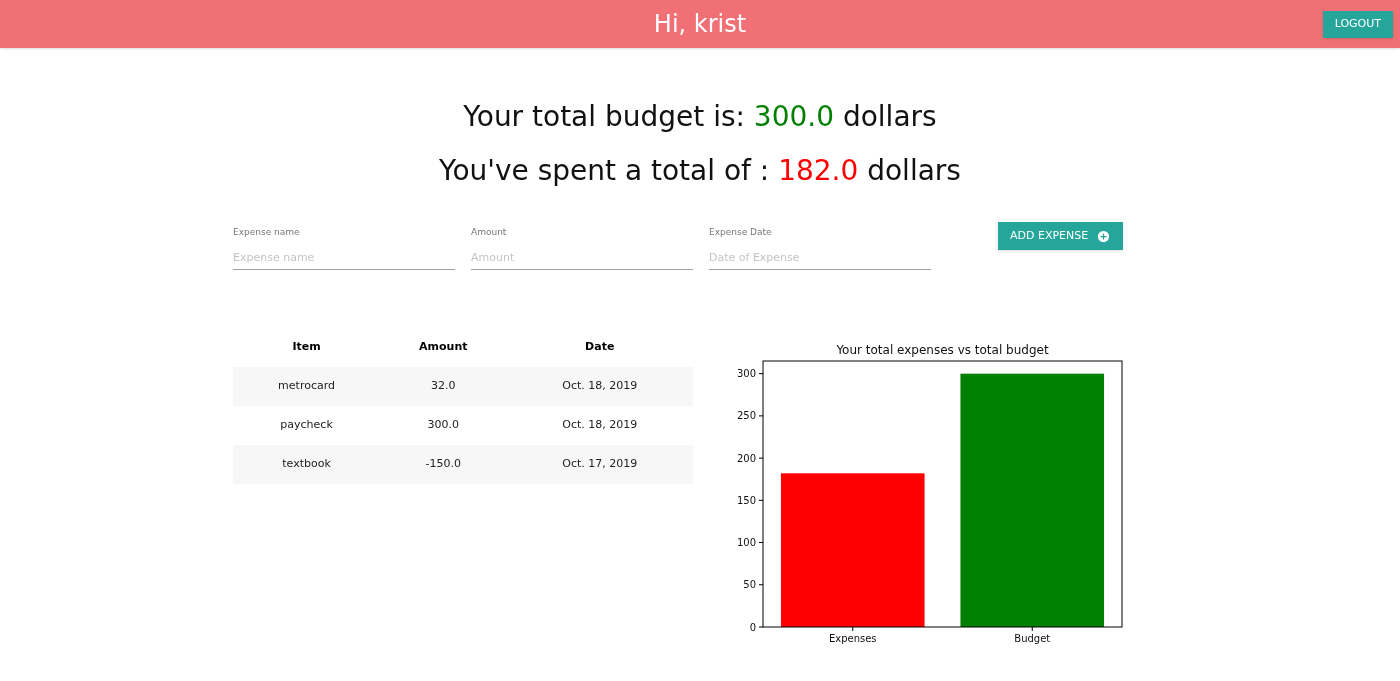 This screenshot has height=681, width=1400. Describe the element at coordinates (852, 638) in the screenshot. I see `x-tick-label: Expenses` at that location.